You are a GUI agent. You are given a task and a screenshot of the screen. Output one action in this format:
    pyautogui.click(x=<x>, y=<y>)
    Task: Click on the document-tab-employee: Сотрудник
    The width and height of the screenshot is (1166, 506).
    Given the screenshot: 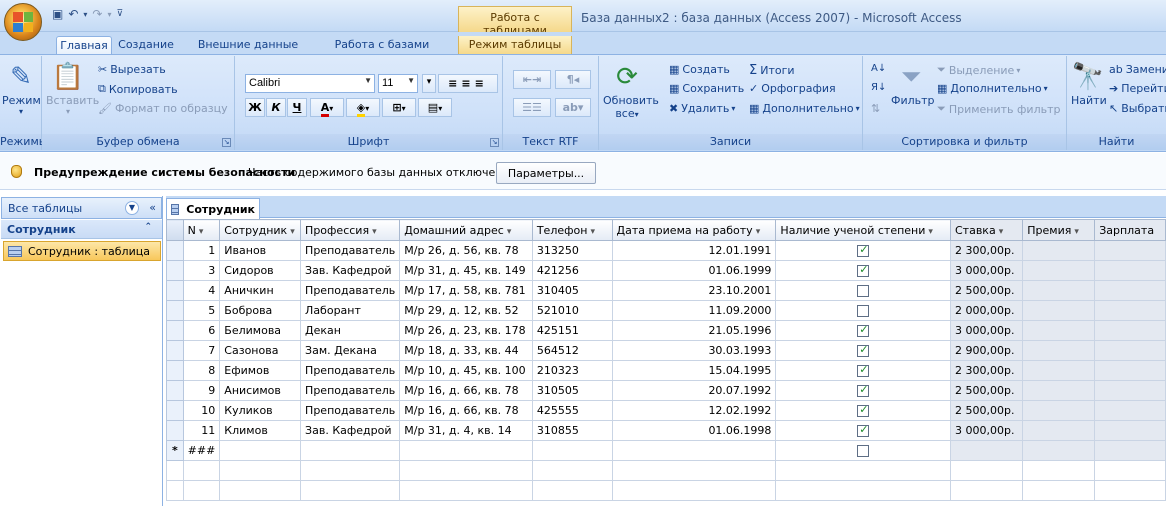 What is the action you would take?
    pyautogui.click(x=213, y=208)
    